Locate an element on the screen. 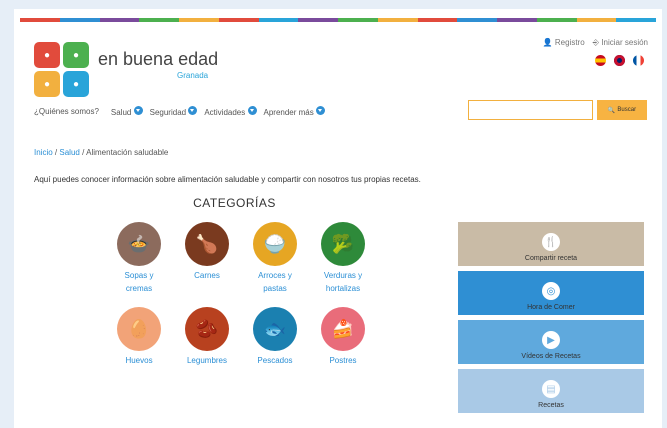  plate-icon: ◎ is located at coordinates (551, 291).